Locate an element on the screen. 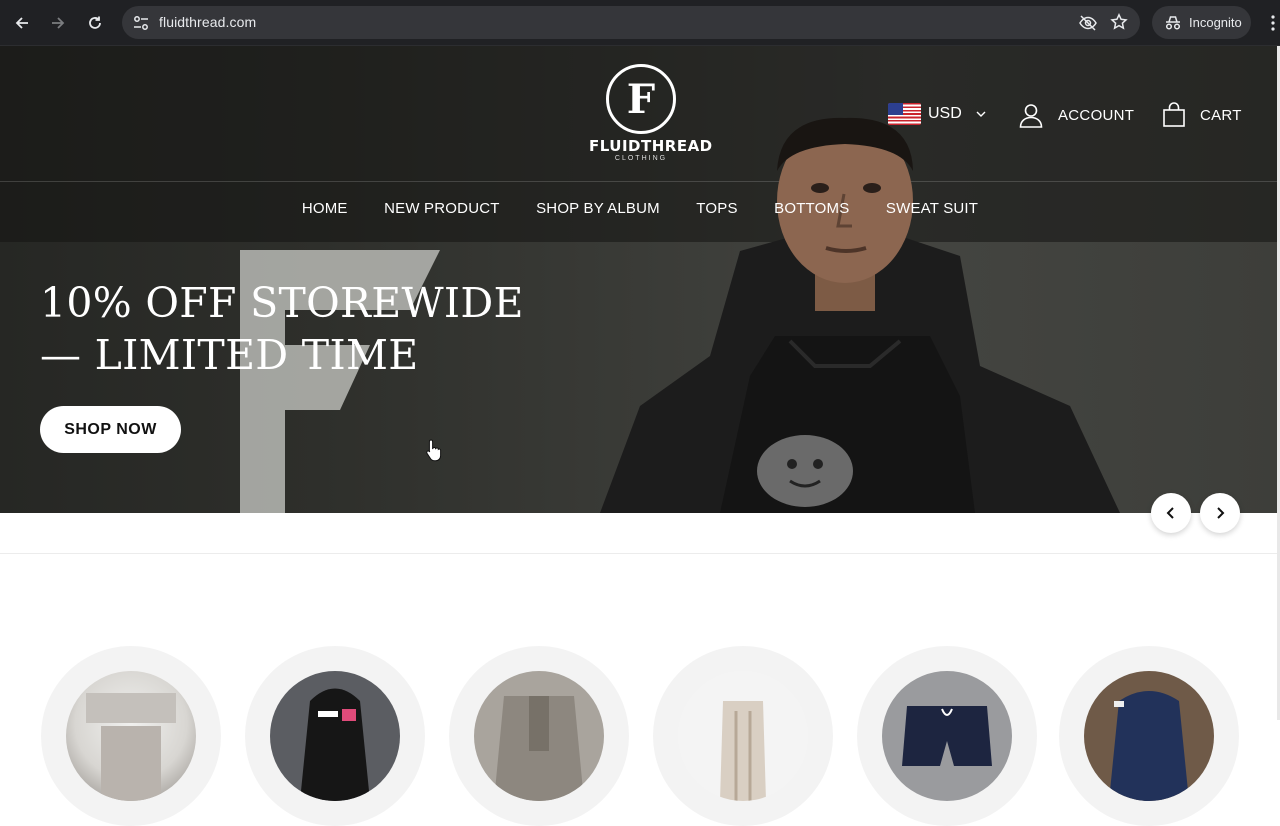 Image resolution: width=1280 pixels, height=826 pixels. black-hoodie-thumbnail is located at coordinates (335, 736).